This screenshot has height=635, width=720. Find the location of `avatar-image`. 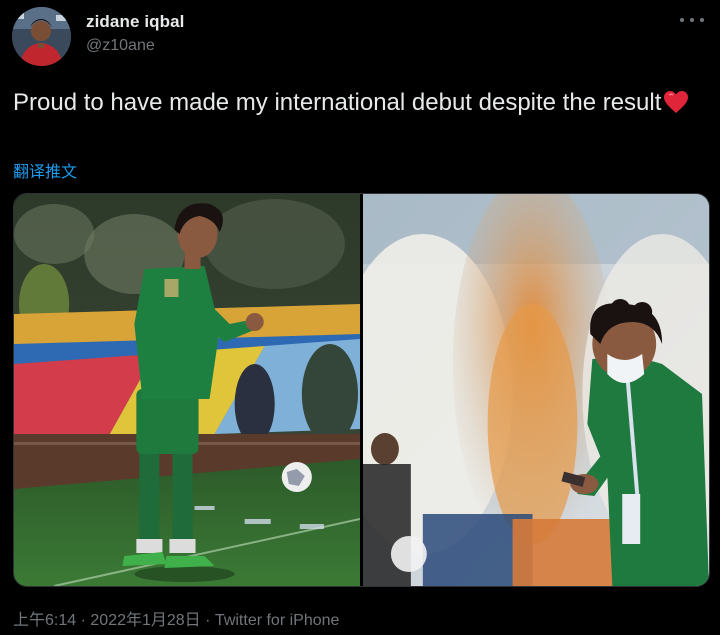

avatar-image is located at coordinates (41, 36).